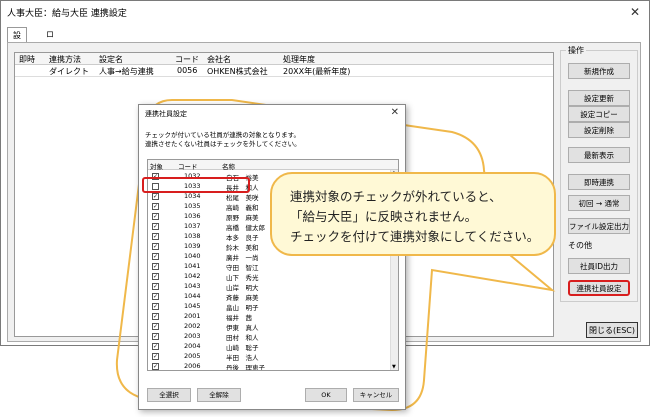  What do you see at coordinates (50, 41) in the screenshot?
I see `tab-log: ログ` at bounding box center [50, 41].